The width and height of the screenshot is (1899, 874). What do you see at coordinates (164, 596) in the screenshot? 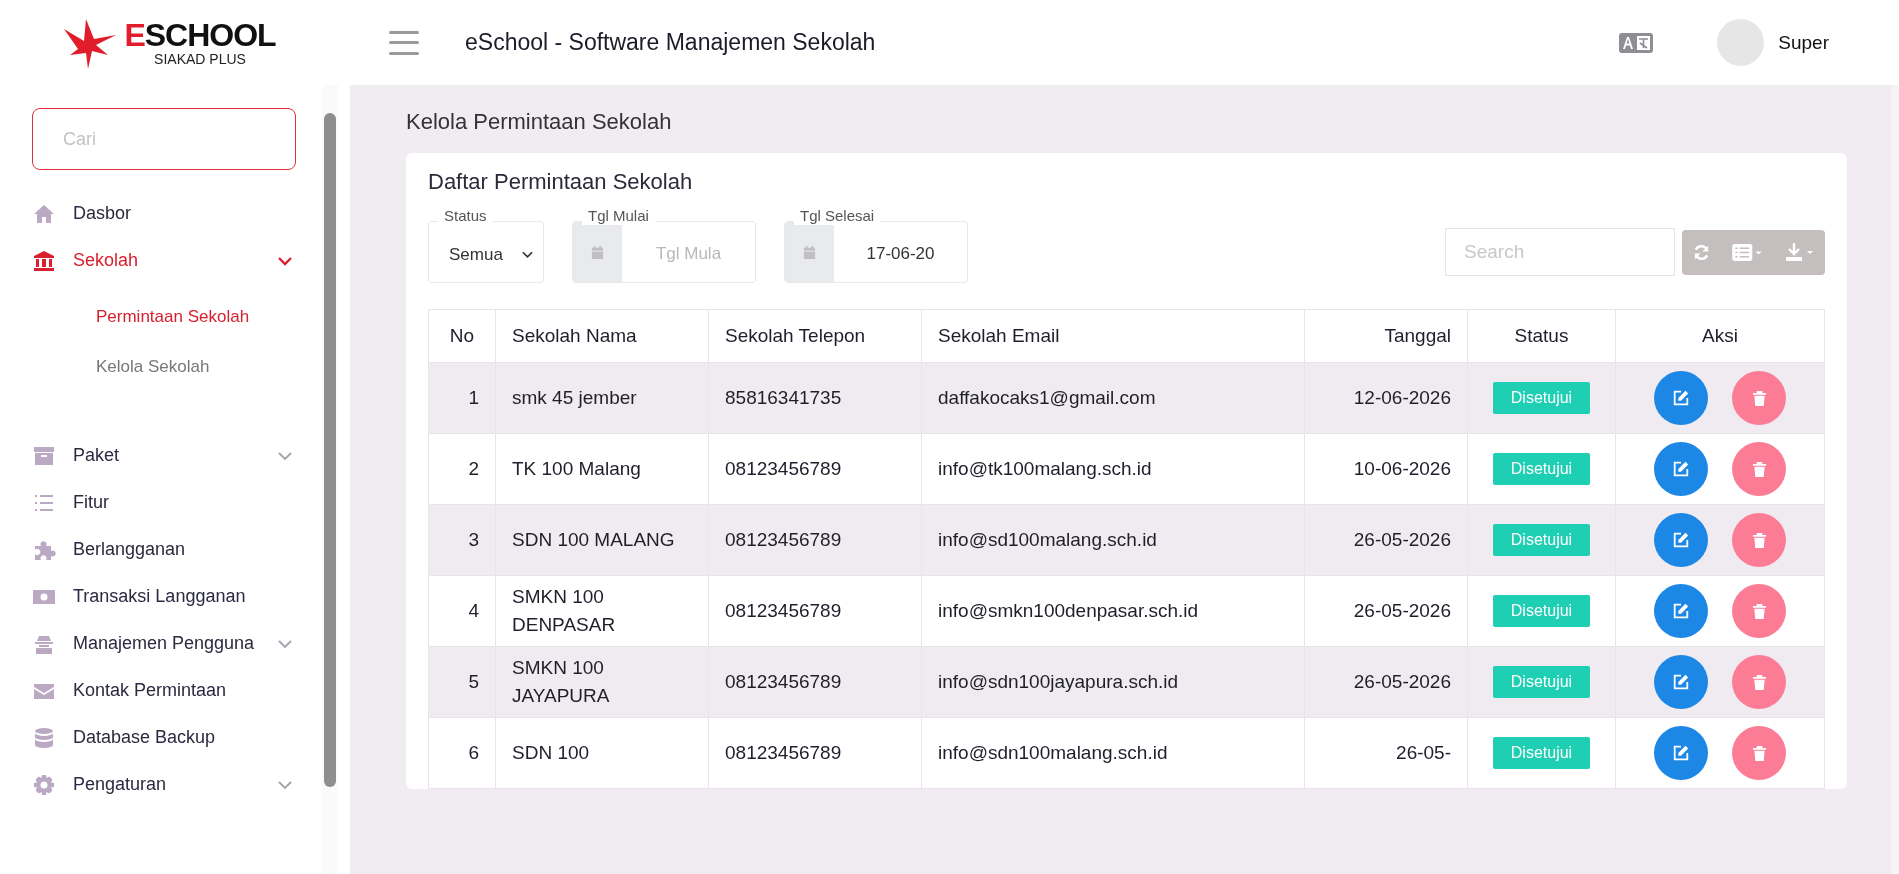
I see `sidebar-item: Transaksi Langganan` at bounding box center [164, 596].